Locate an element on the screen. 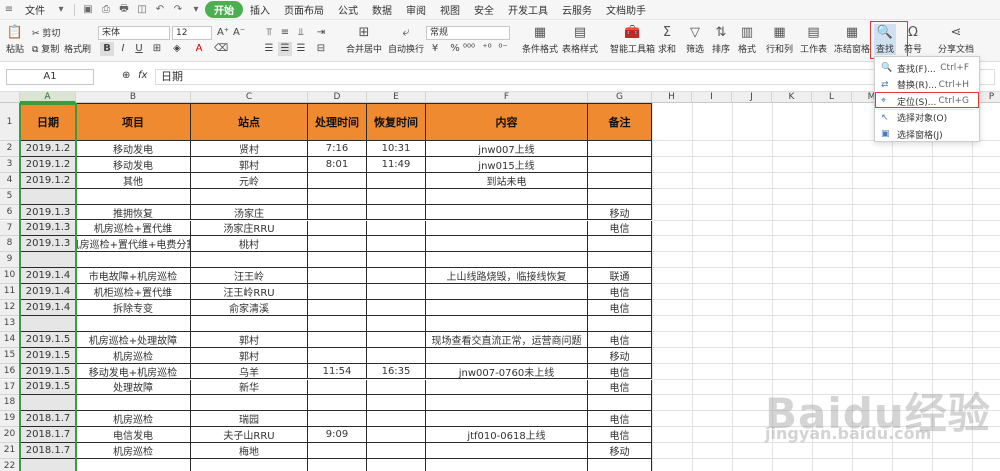 The image size is (1000, 471). table-cell: 元岭 is located at coordinates (249, 180).